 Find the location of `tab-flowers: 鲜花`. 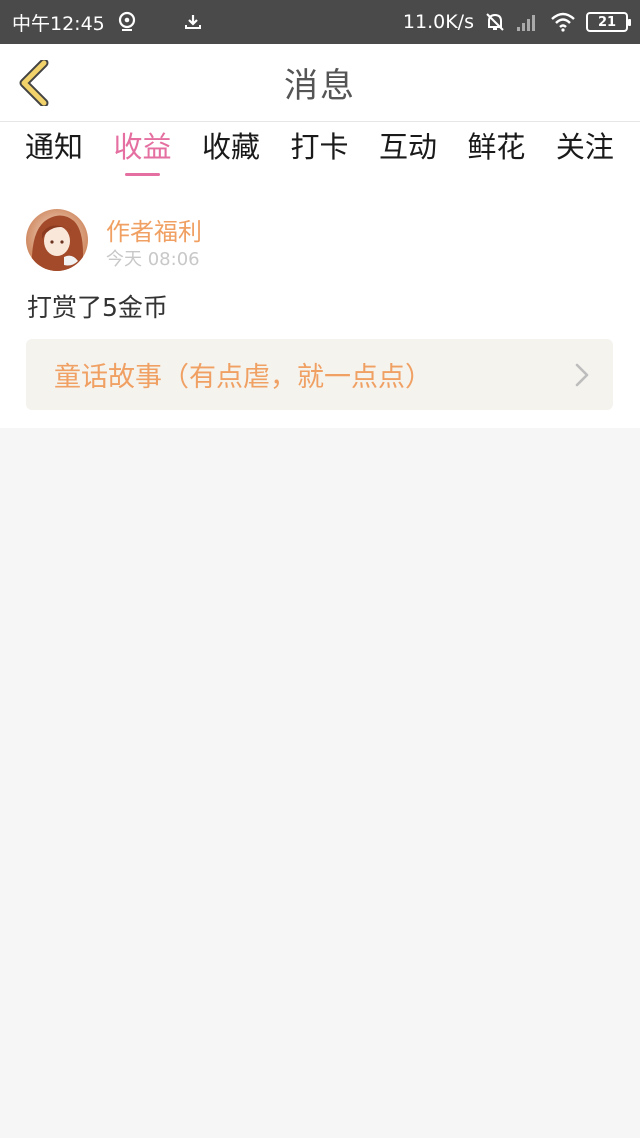

tab-flowers: 鲜花 is located at coordinates (496, 150).